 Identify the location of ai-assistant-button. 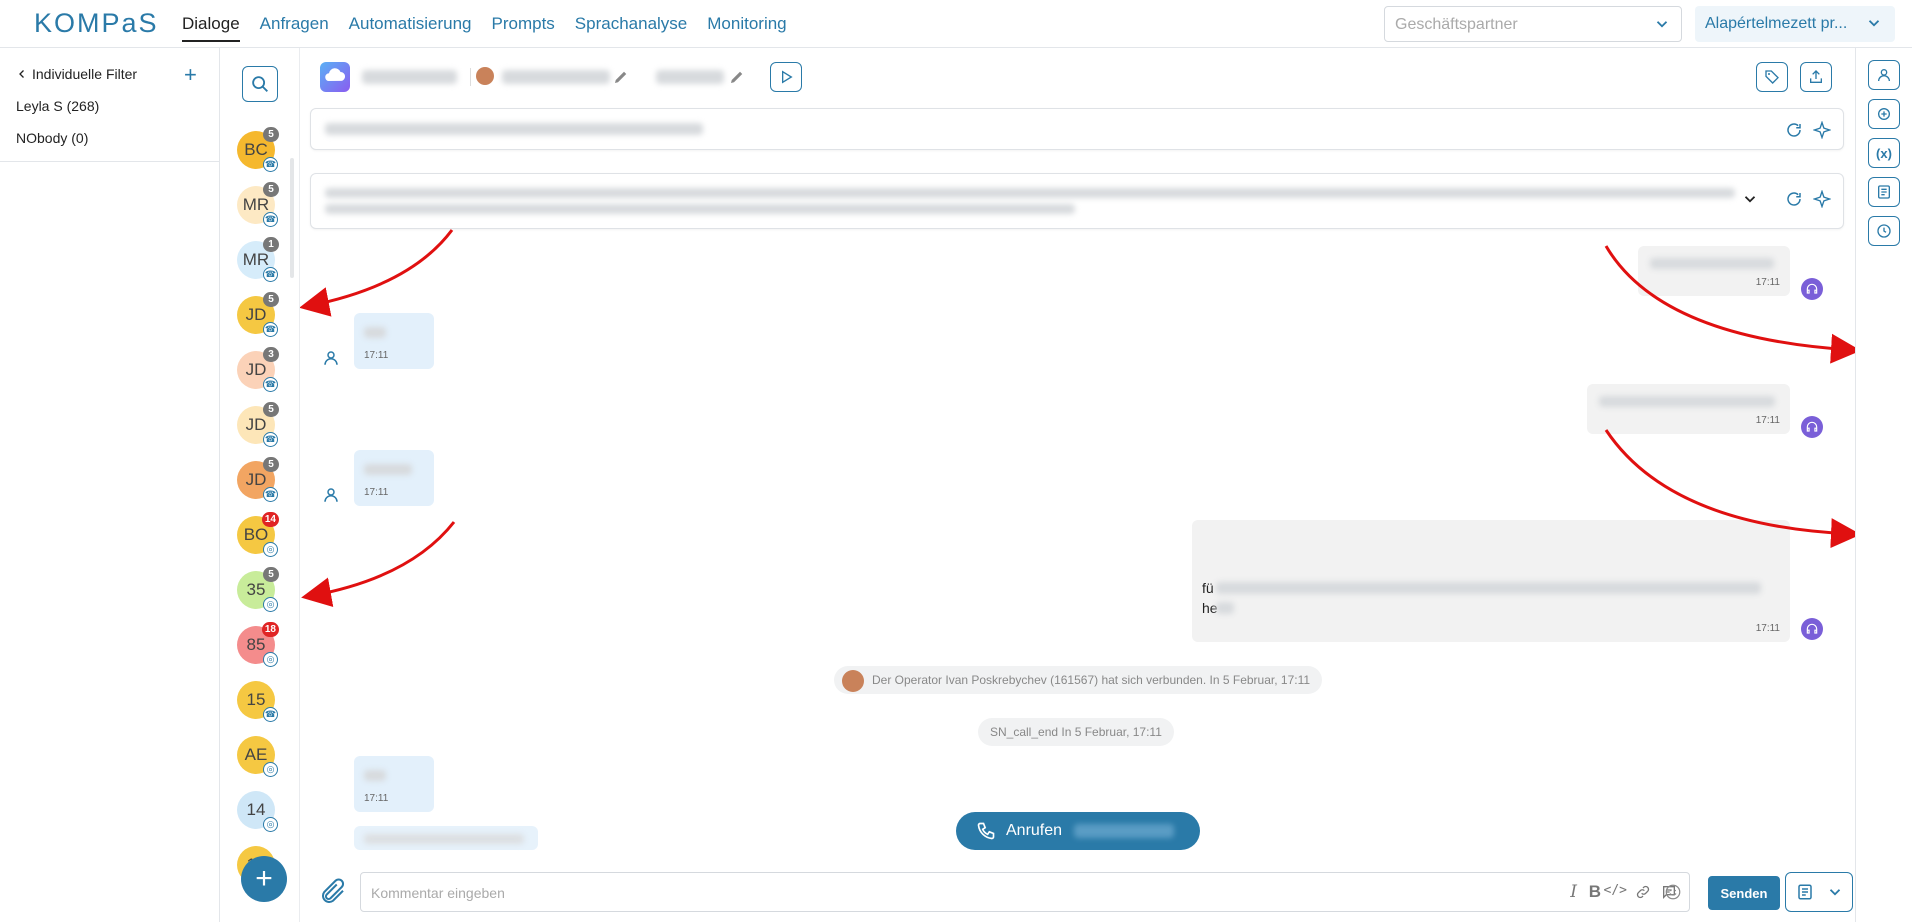
(1884, 114).